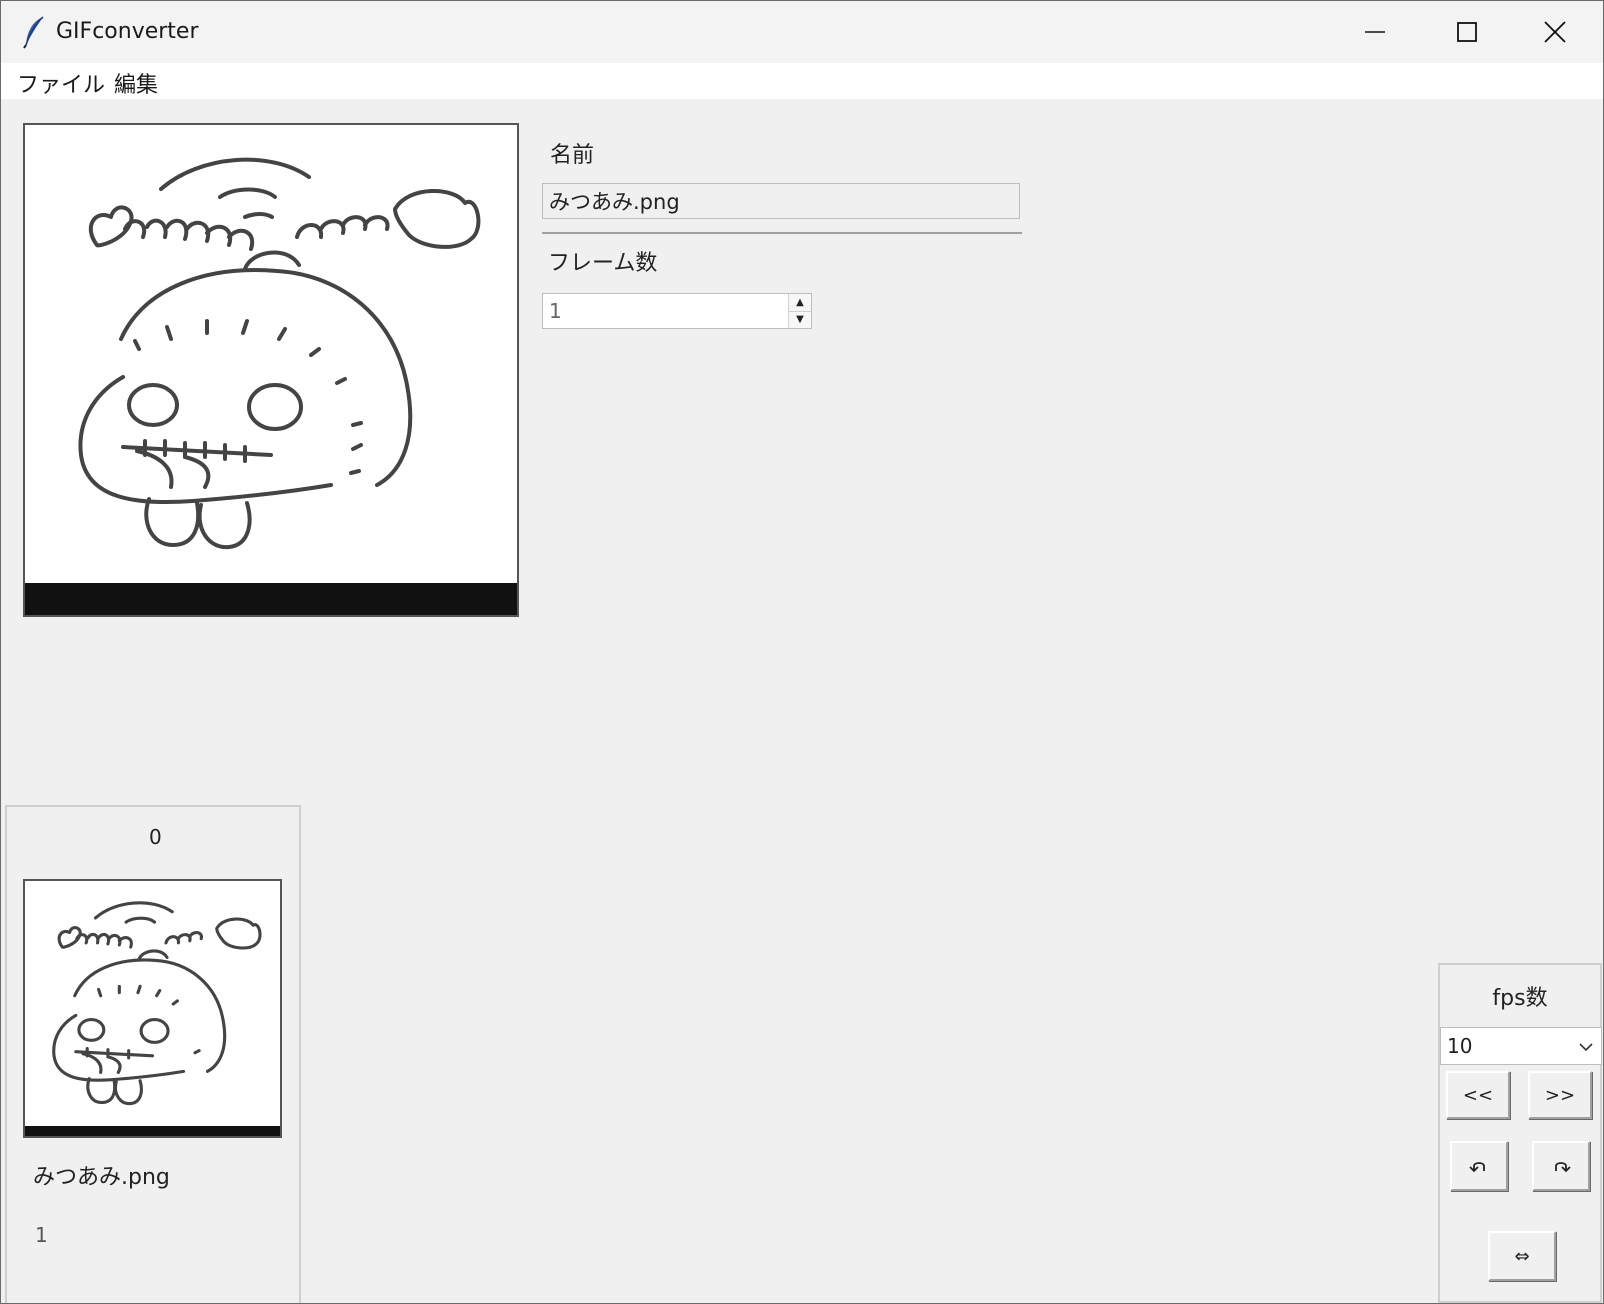 This screenshot has height=1304, width=1604. I want to click on thumbnail-bottom-bar, so click(152, 1131).